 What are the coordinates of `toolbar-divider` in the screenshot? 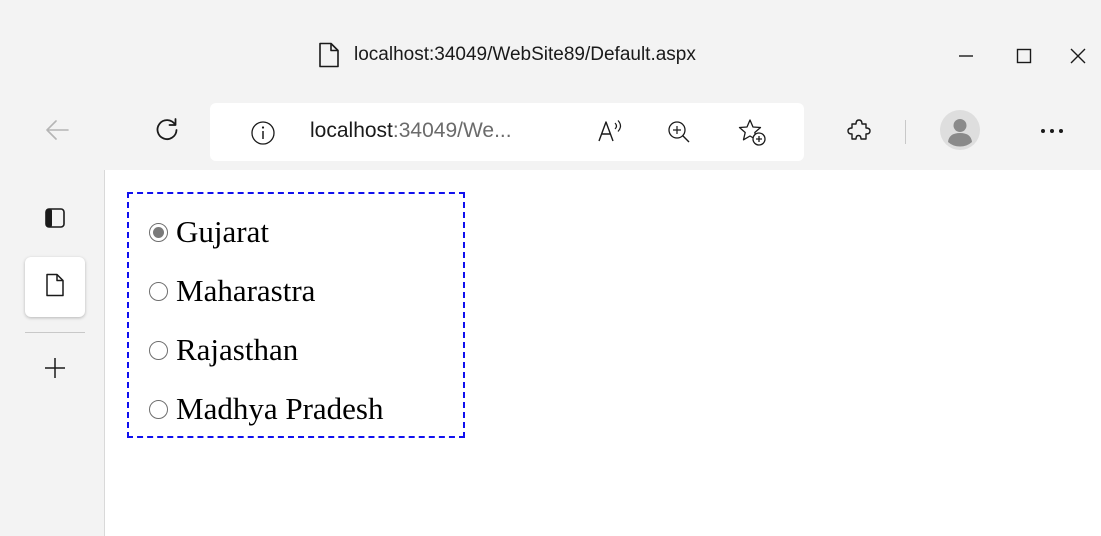 It's located at (905, 132).